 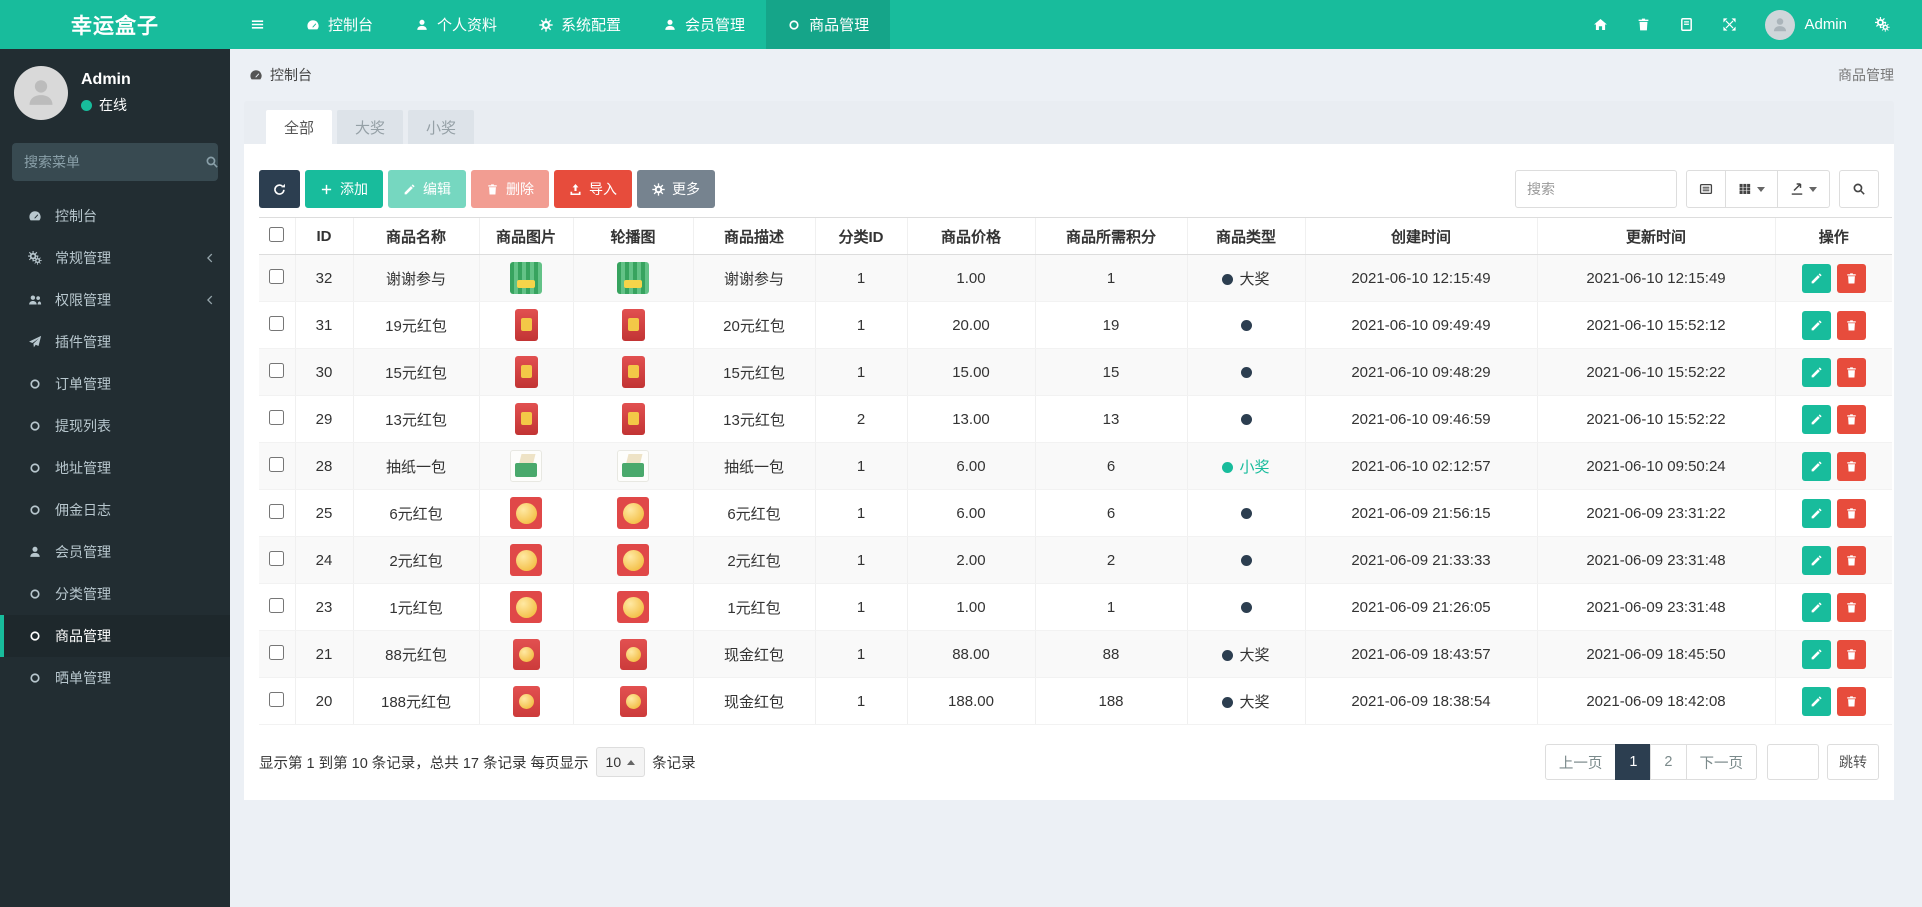 I want to click on column-header-name: 商品名称, so click(x=415, y=236).